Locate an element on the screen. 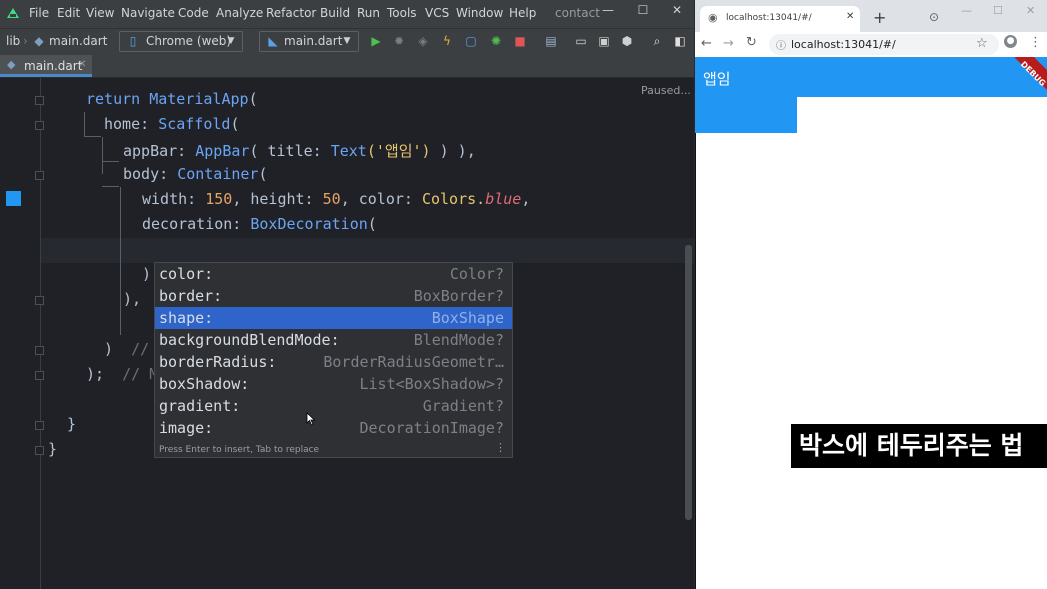 The width and height of the screenshot is (1047, 589). completion-type: List<BoxShadow>? is located at coordinates (432, 384).